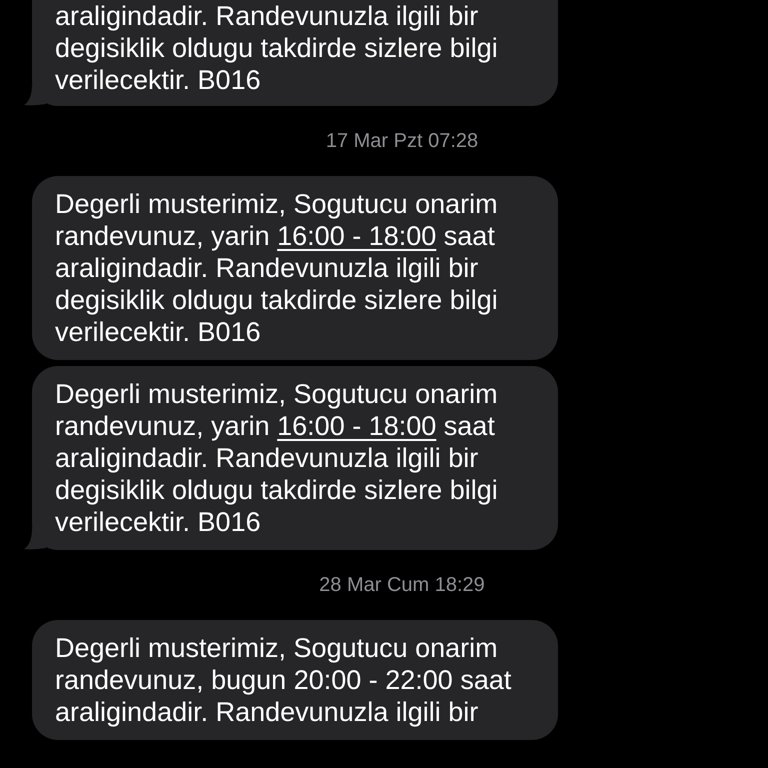 The image size is (768, 768). I want to click on message-text: Degerli musterimiz, Sogutucu onarim randevunuz, bugun 20:00 - 22:00 saat araligindadir. Randevunuzla ilgili bir, so click(283, 680).